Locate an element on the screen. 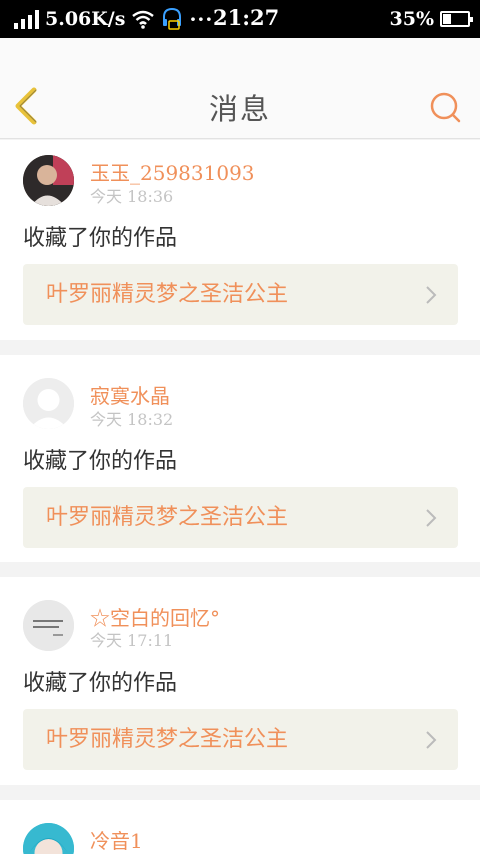 This screenshot has height=854, width=480. status-bar: 5.06K/s ··· 21:27 35% is located at coordinates (240, 19).